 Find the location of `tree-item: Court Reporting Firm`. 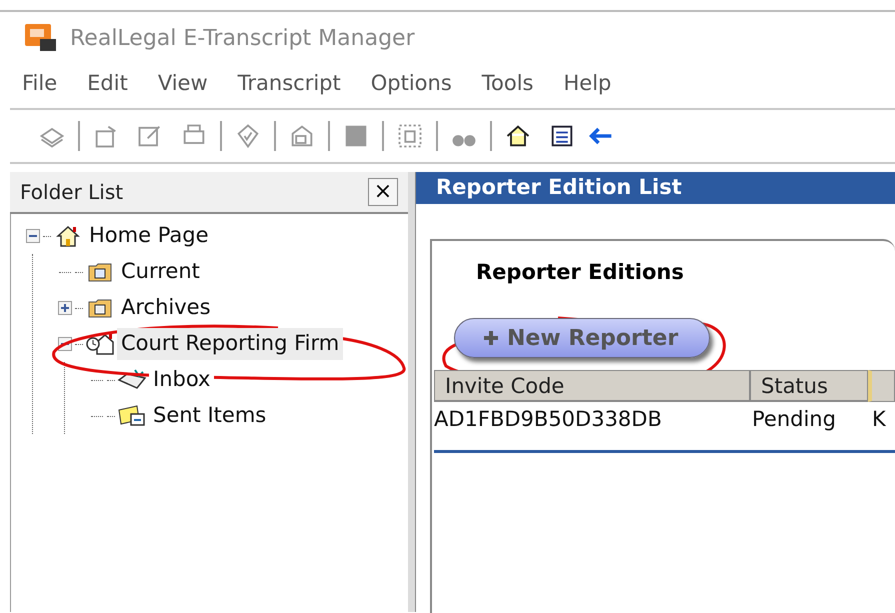

tree-item: Court Reporting Firm is located at coordinates (230, 344).